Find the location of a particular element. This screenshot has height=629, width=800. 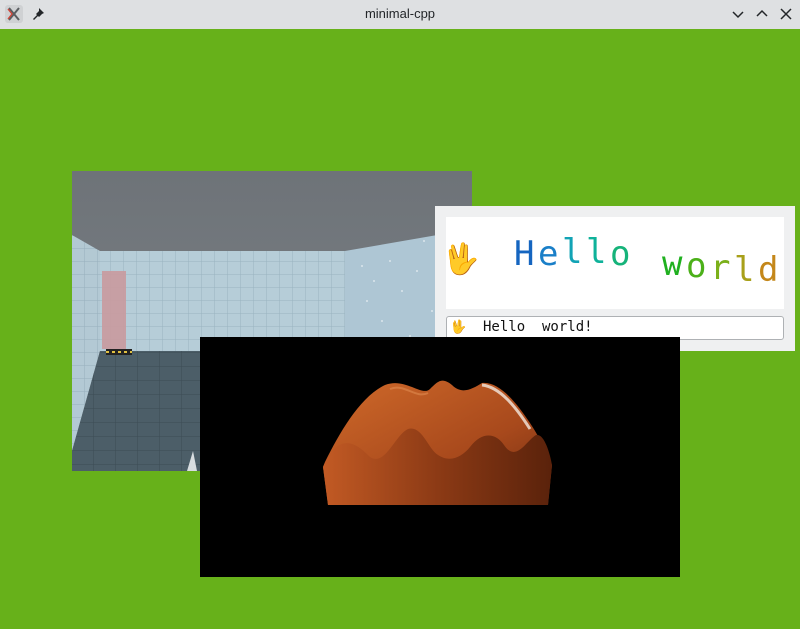

hello-world-panel: 🖖 Helloworld! 🖖 Hello world! is located at coordinates (615, 278).